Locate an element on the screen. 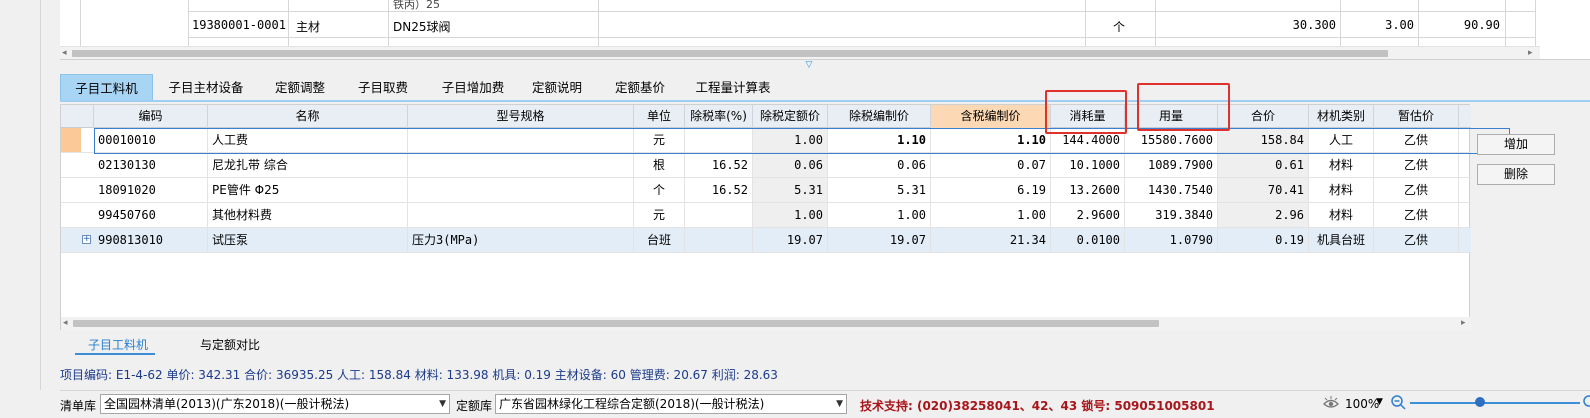  tab-subitem-fee: 子目取费 is located at coordinates (383, 87).